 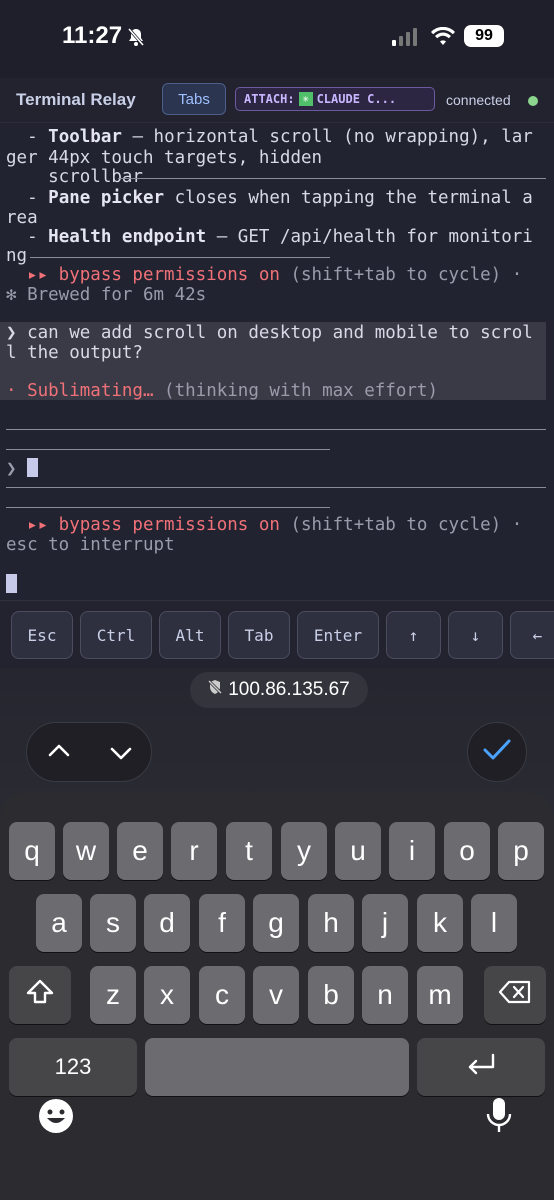 I want to click on key-c: c, so click(x=222, y=995).